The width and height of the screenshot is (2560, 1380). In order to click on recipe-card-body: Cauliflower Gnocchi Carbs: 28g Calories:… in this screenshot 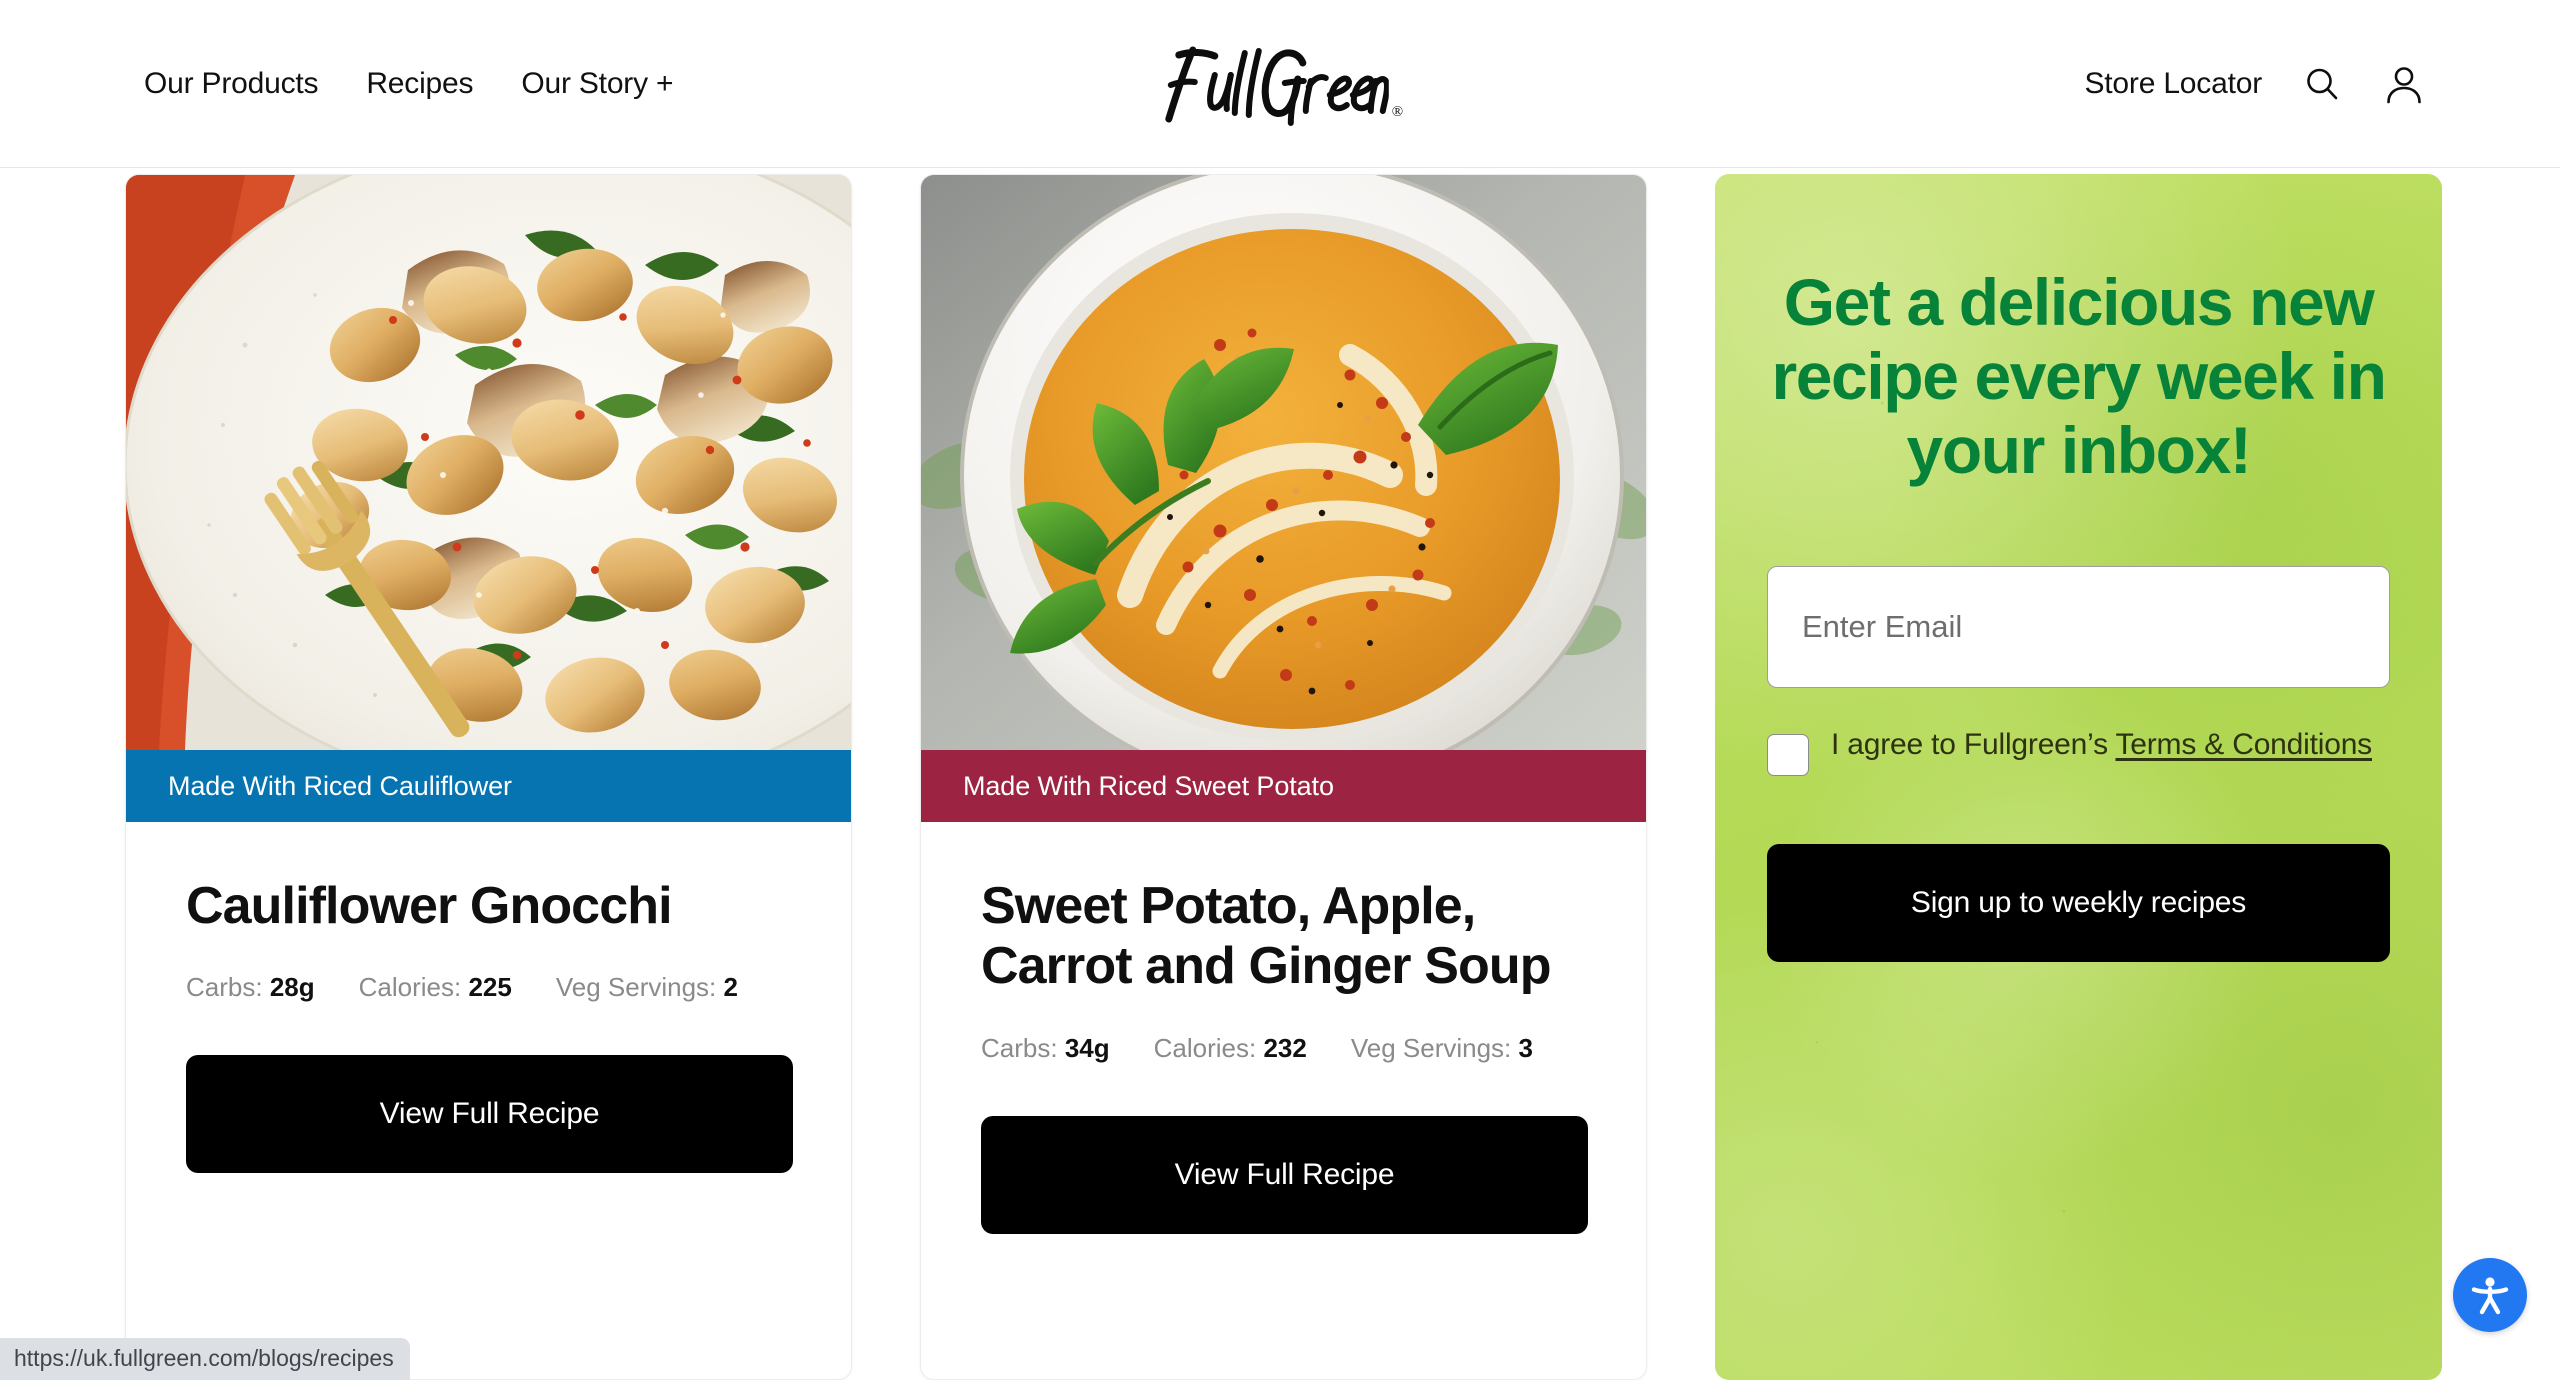, I will do `click(488, 998)`.